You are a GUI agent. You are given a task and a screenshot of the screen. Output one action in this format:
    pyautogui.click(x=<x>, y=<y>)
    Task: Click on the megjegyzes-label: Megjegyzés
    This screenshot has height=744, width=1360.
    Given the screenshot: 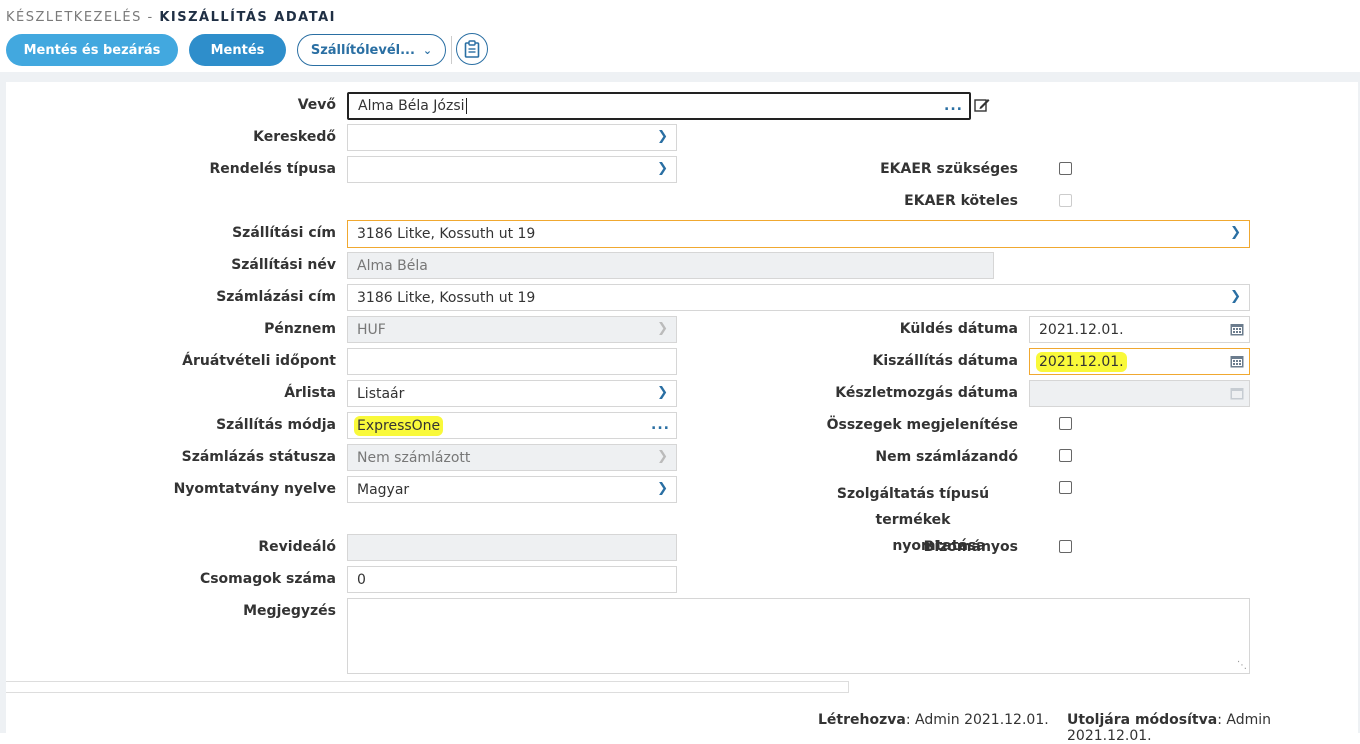 What is the action you would take?
    pyautogui.click(x=289, y=611)
    